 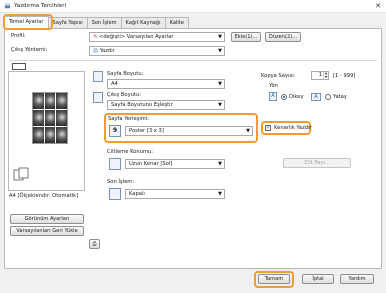 I want to click on copies-stepper: 1 ▲ ▼, so click(x=320, y=75).